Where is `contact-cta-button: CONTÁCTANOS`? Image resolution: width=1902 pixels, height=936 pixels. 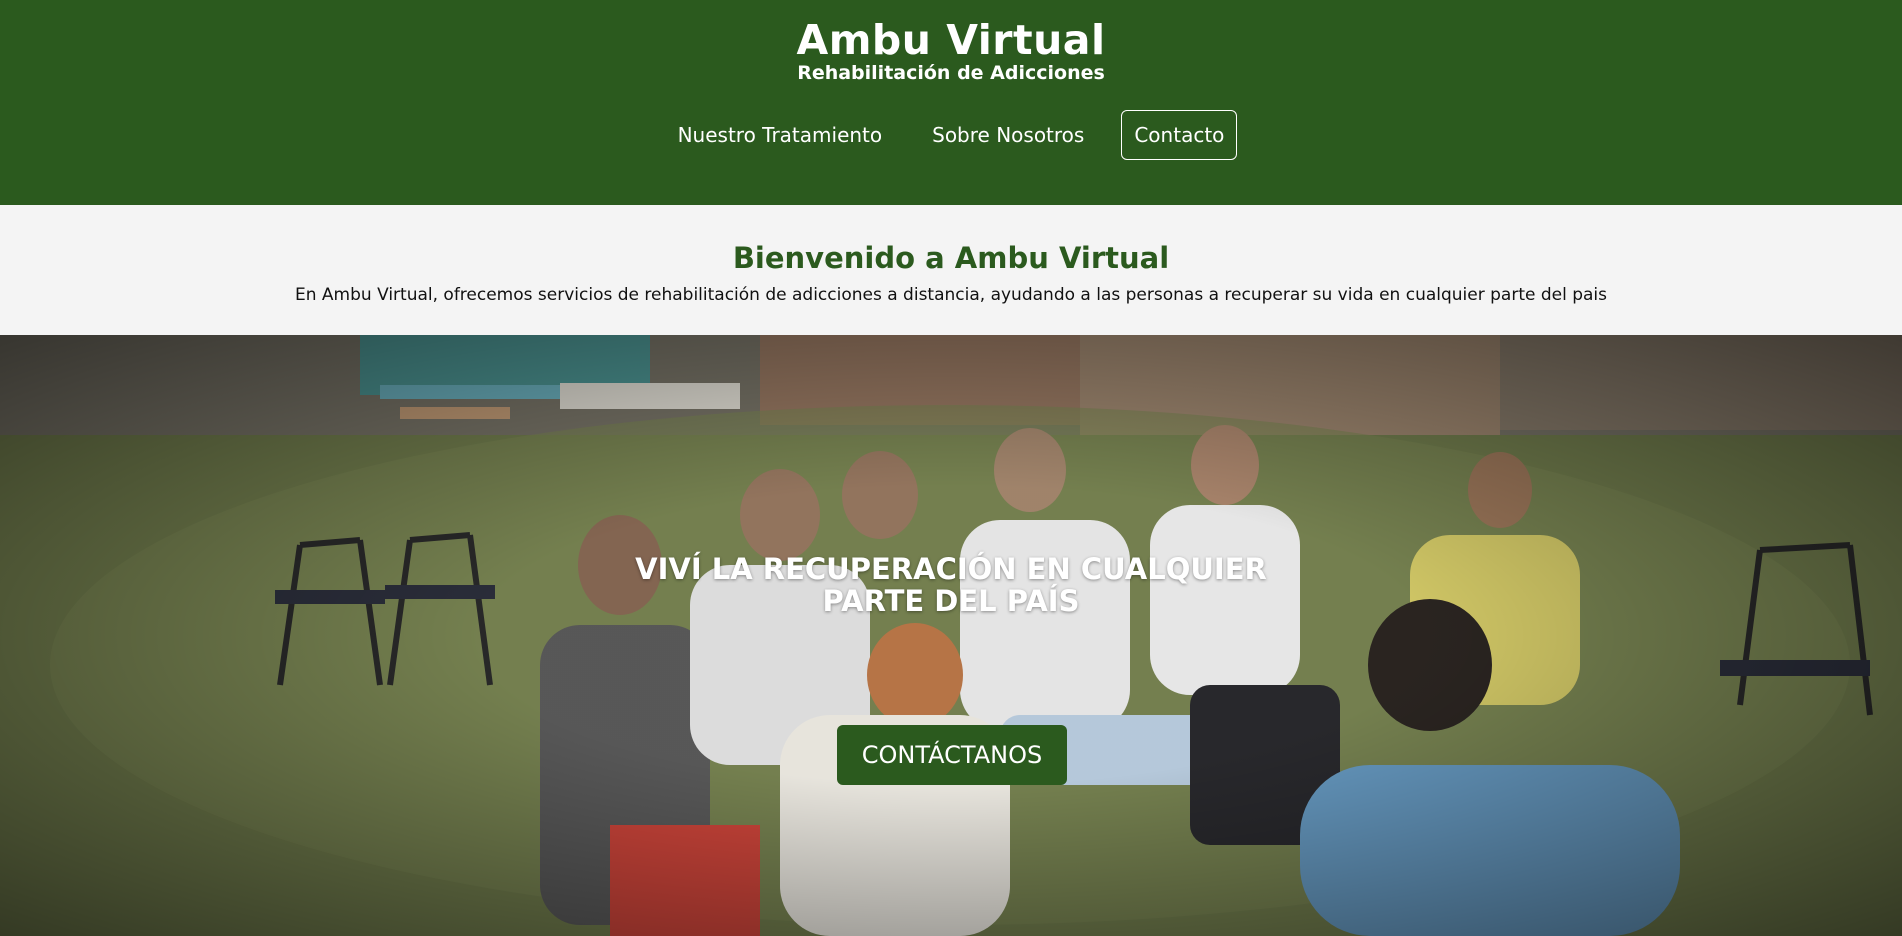 contact-cta-button: CONTÁCTANOS is located at coordinates (952, 755).